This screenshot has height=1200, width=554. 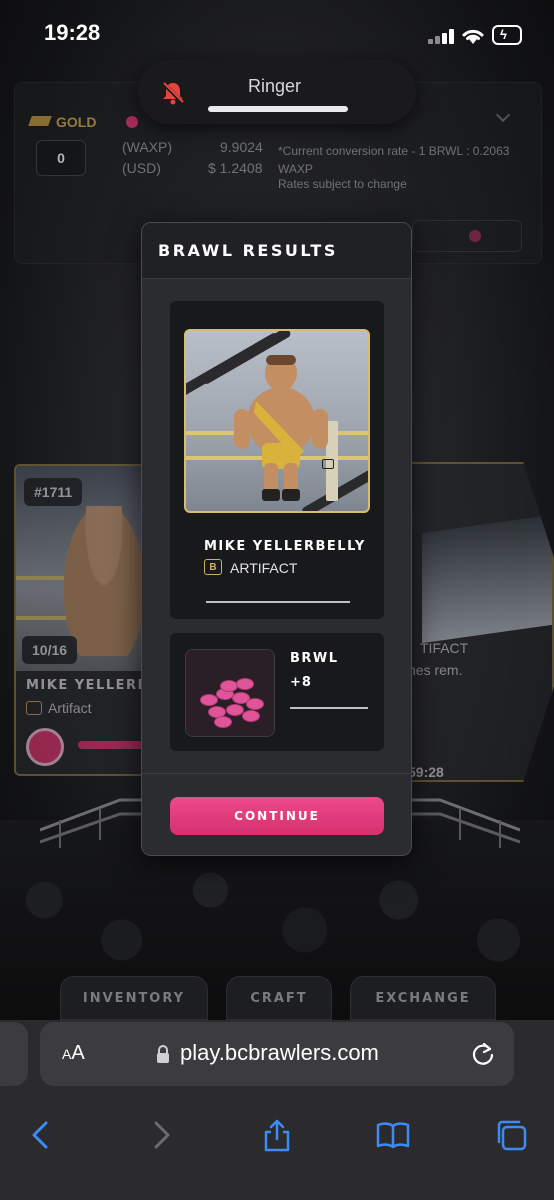 I want to click on status-time: 19:28, so click(x=72, y=32).